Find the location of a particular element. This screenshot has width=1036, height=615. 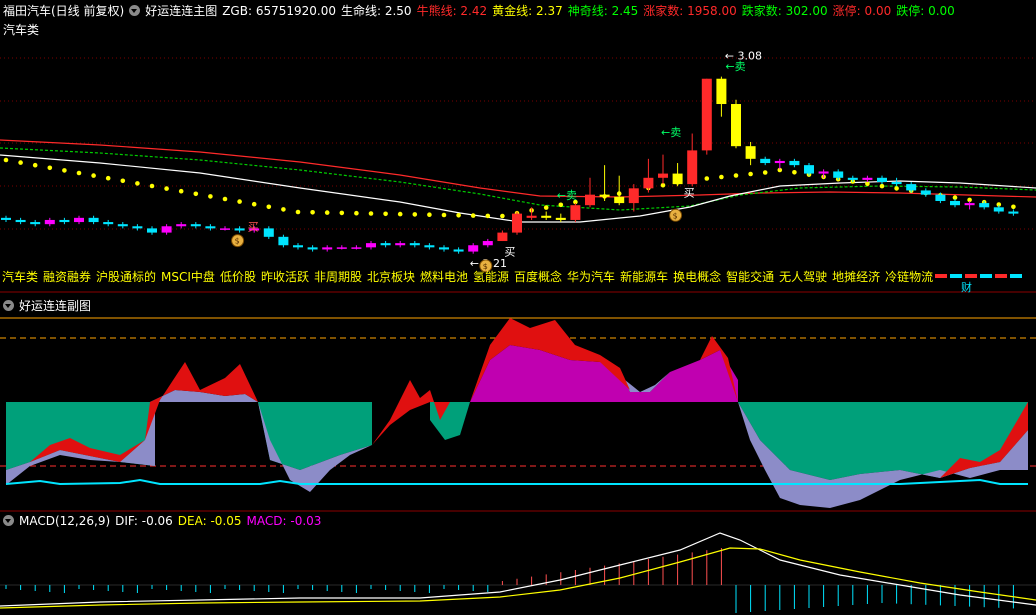

concept-tag: 非周期股 is located at coordinates (338, 277).